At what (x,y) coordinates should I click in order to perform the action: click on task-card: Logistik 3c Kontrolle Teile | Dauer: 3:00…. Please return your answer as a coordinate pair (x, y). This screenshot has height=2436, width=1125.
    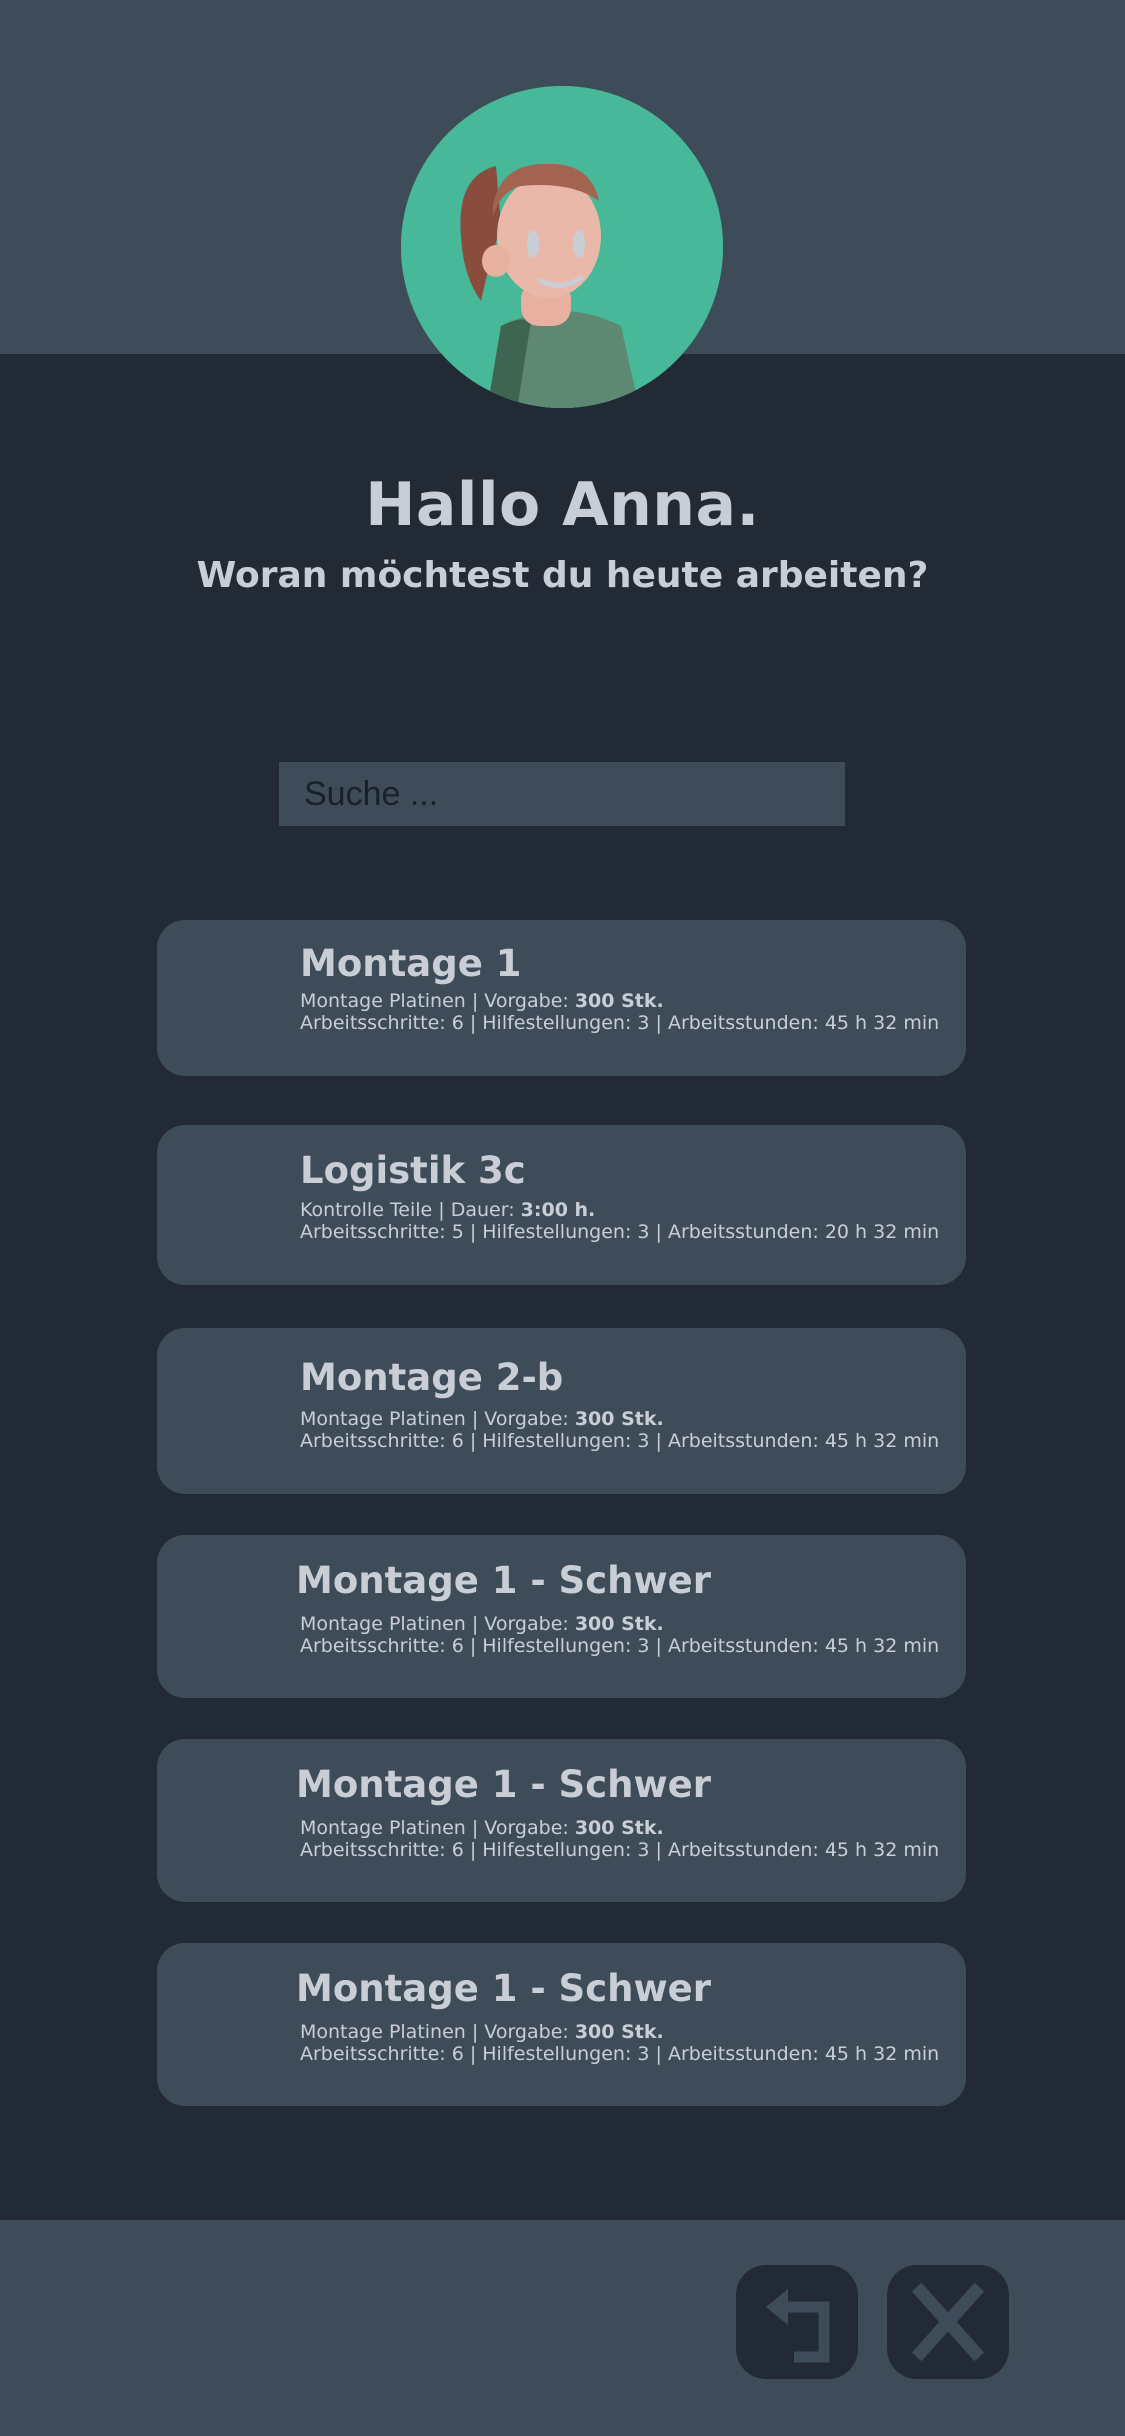
    Looking at the image, I should click on (561, 1205).